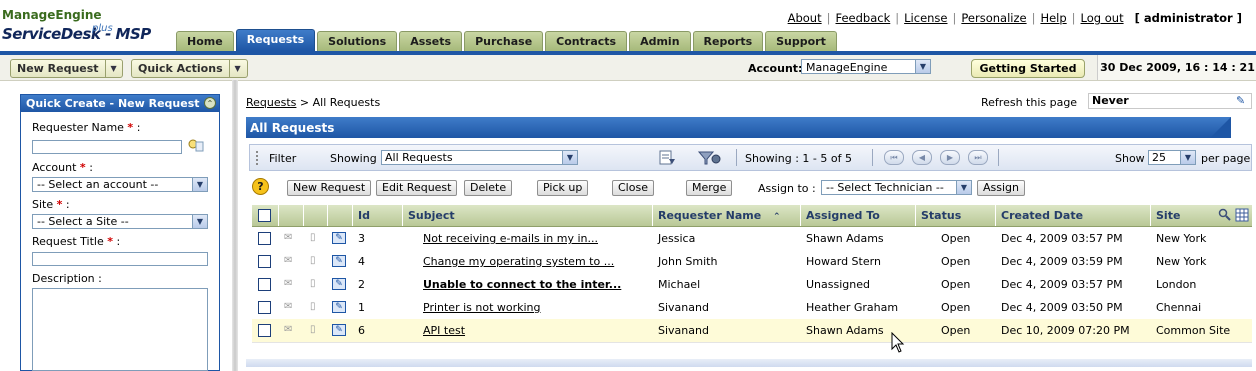 The height and width of the screenshot is (371, 1256). Describe the element at coordinates (76, 34) in the screenshot. I see `product-name: ServiceDesk - MSP` at that location.